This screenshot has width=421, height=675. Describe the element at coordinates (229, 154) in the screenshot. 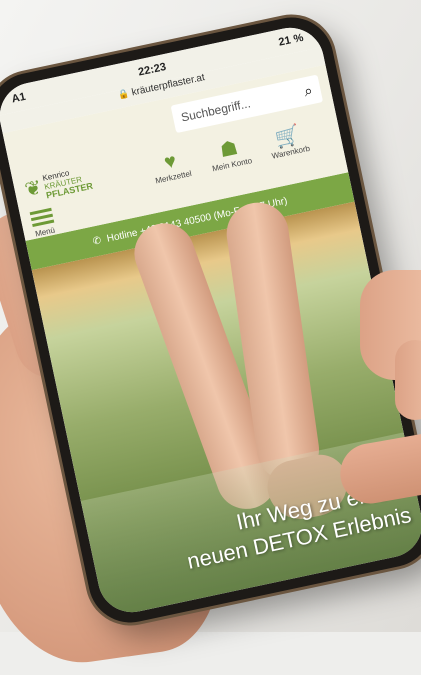

I see `account-button: ☗ Mein Konto` at that location.